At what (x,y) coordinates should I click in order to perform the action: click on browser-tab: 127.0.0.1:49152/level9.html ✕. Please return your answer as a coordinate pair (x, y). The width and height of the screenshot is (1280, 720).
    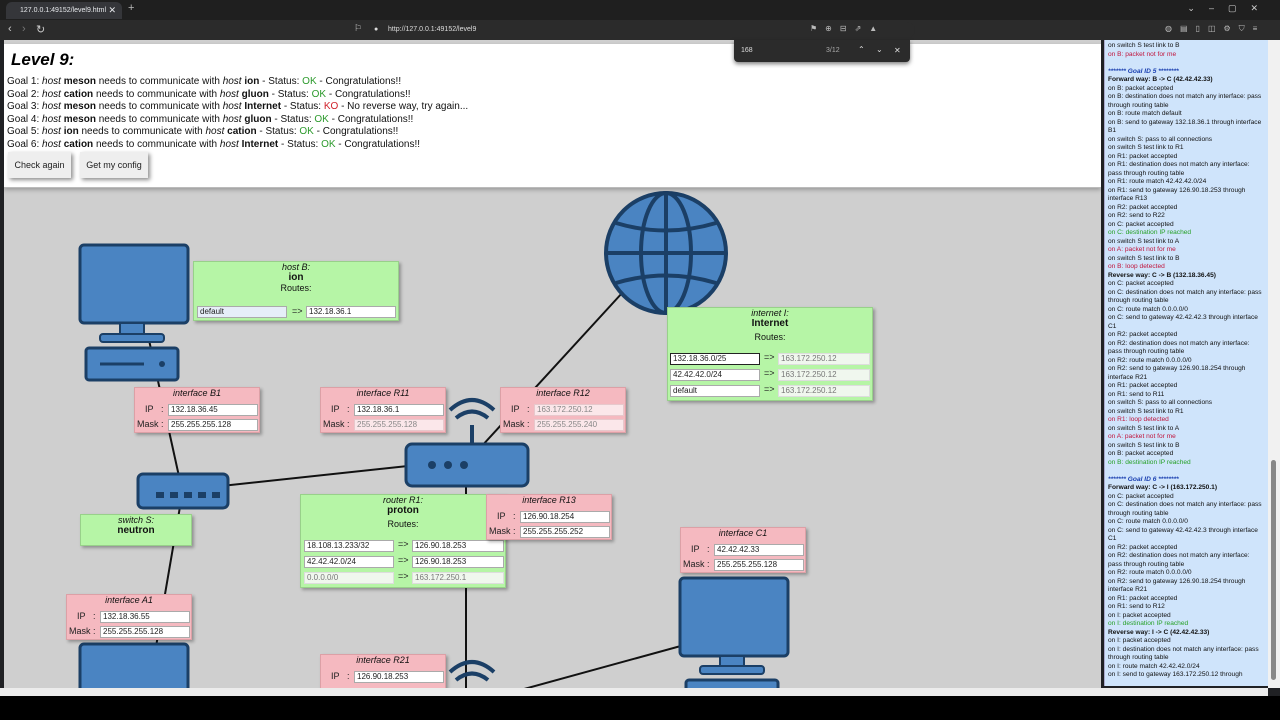
    Looking at the image, I should click on (64, 10).